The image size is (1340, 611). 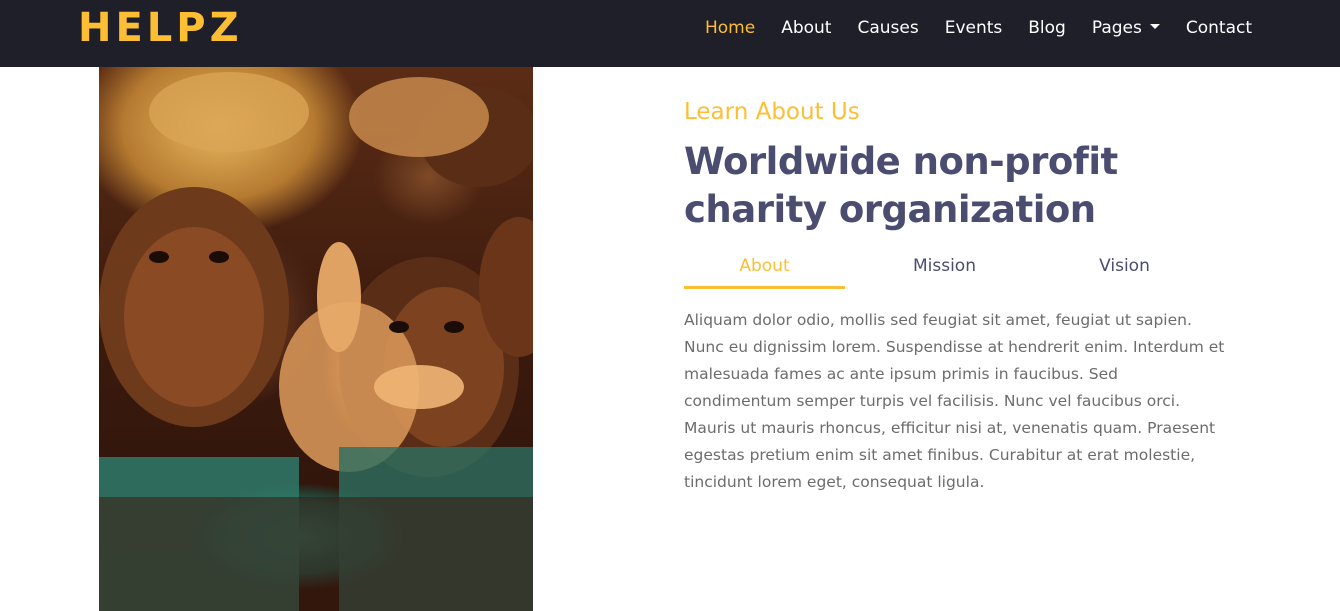 I want to click on nav-link-pages: Pages, so click(x=1126, y=28).